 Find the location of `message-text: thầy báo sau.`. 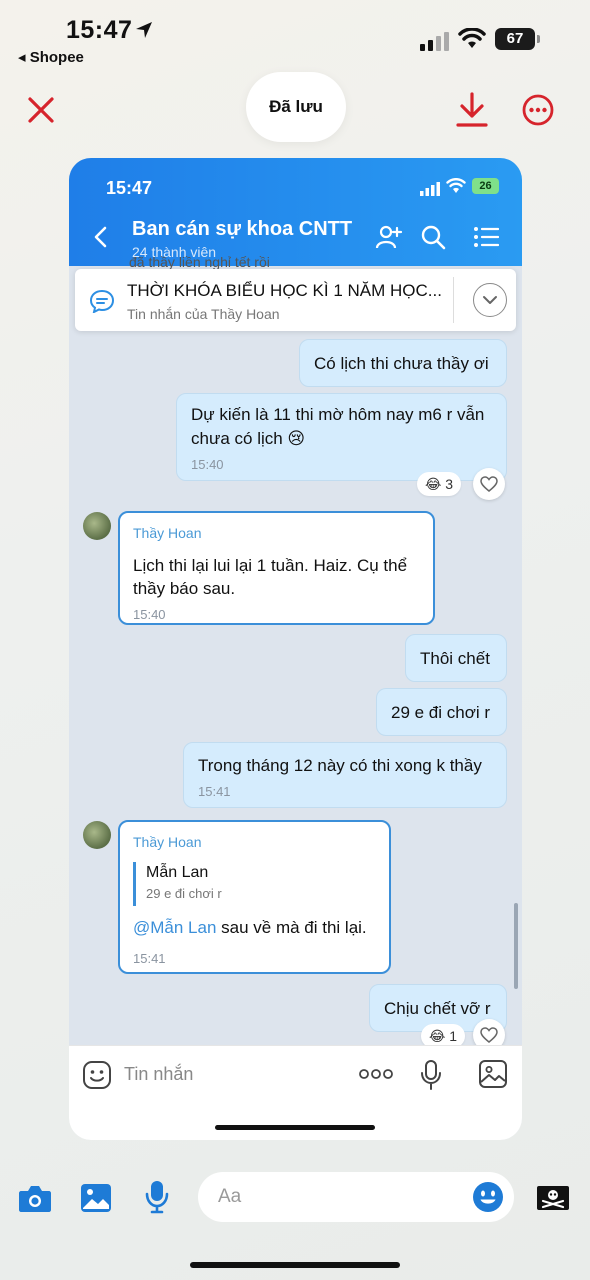

message-text: thầy báo sau. is located at coordinates (184, 588).